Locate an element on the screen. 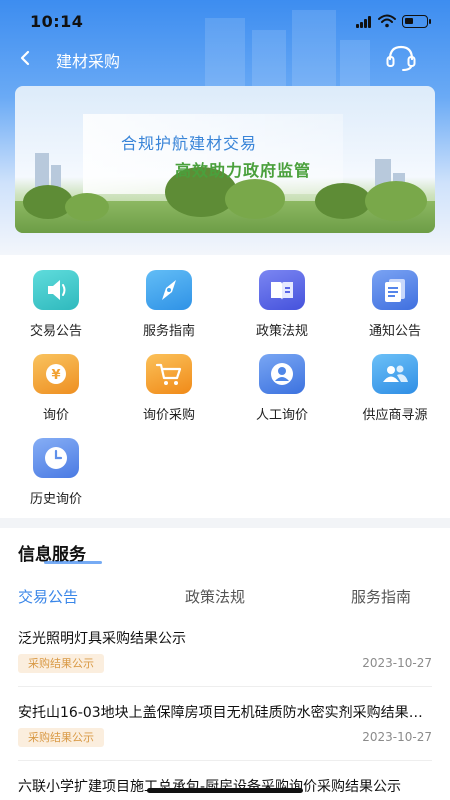 The image size is (450, 800). grid-item-notice: 通知公告 is located at coordinates (394, 304).